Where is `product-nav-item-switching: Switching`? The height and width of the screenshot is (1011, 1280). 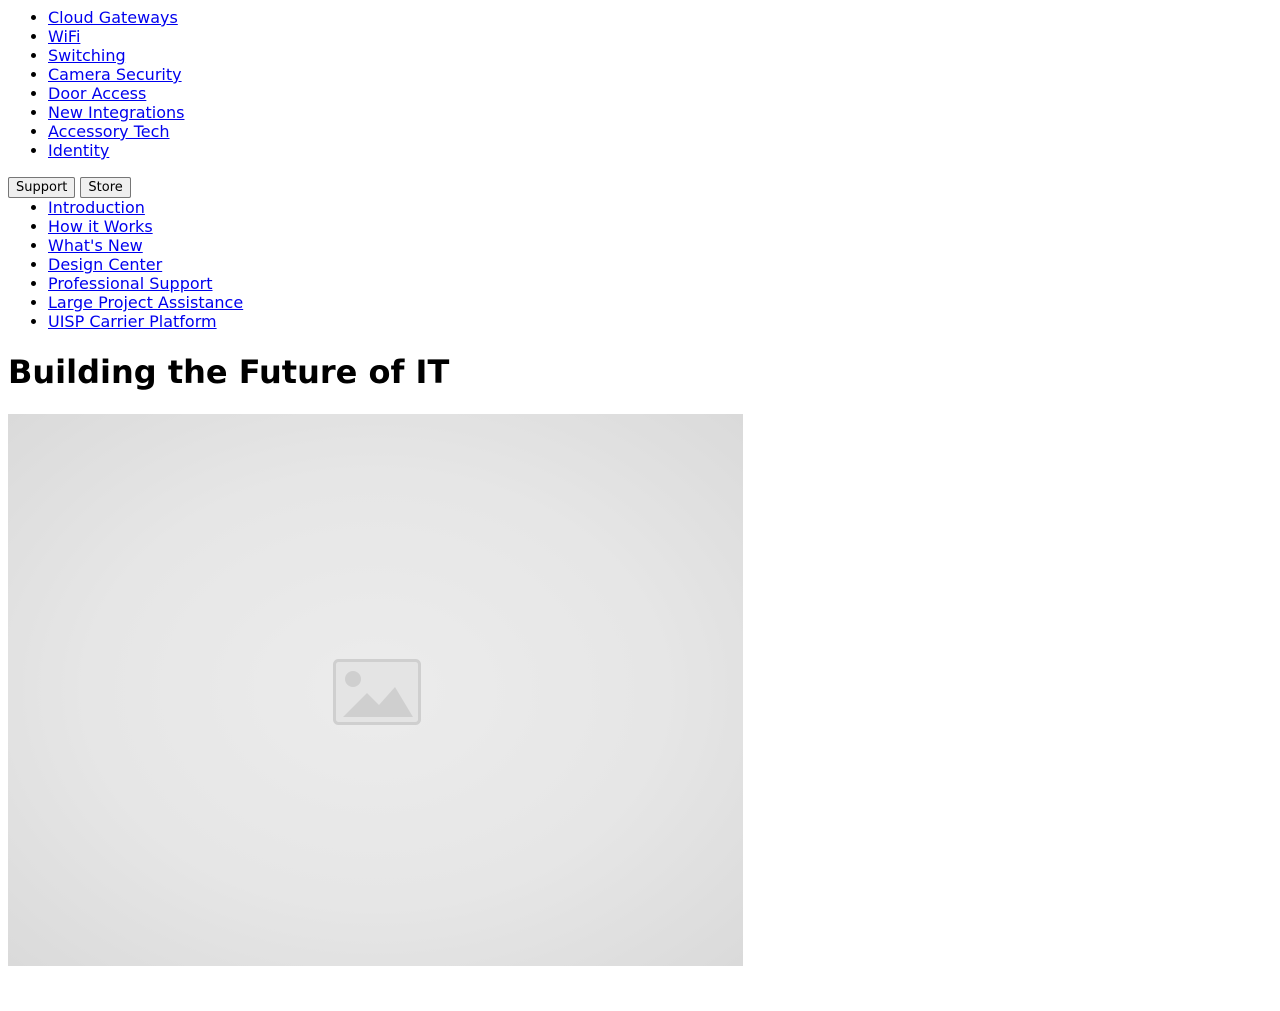 product-nav-item-switching: Switching is located at coordinates (660, 55).